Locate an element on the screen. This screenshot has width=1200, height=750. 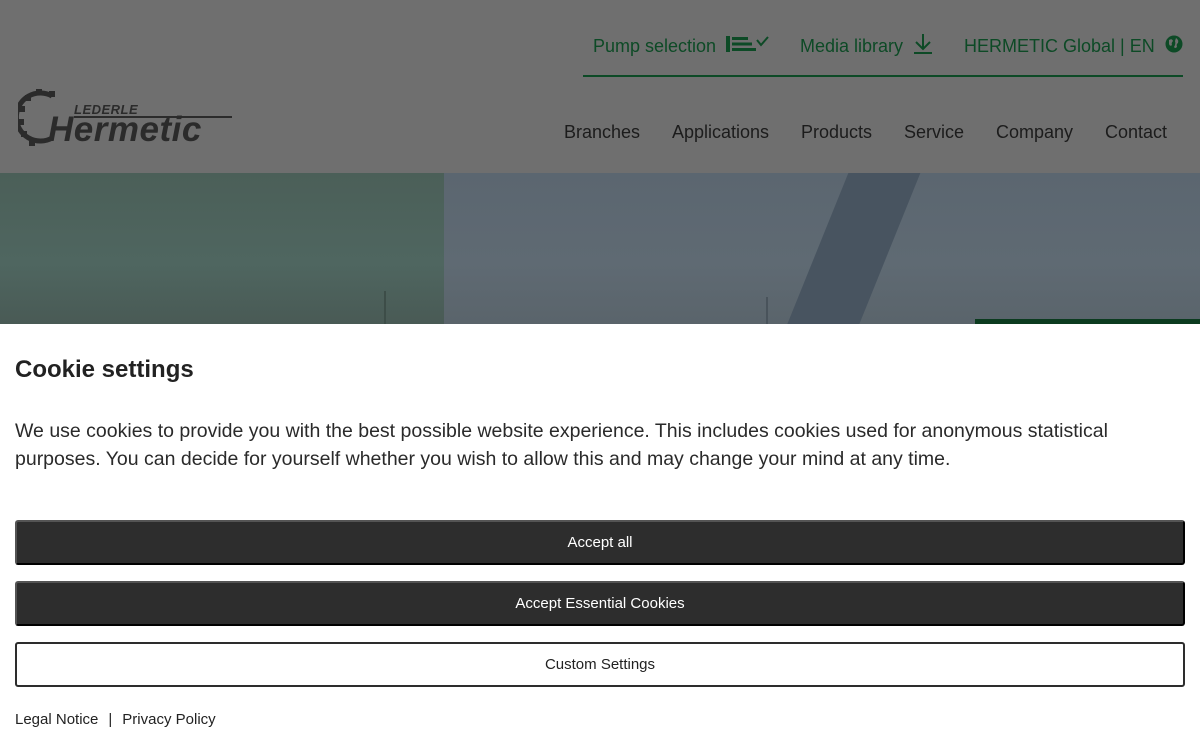
list-chevron-icon is located at coordinates (748, 46).